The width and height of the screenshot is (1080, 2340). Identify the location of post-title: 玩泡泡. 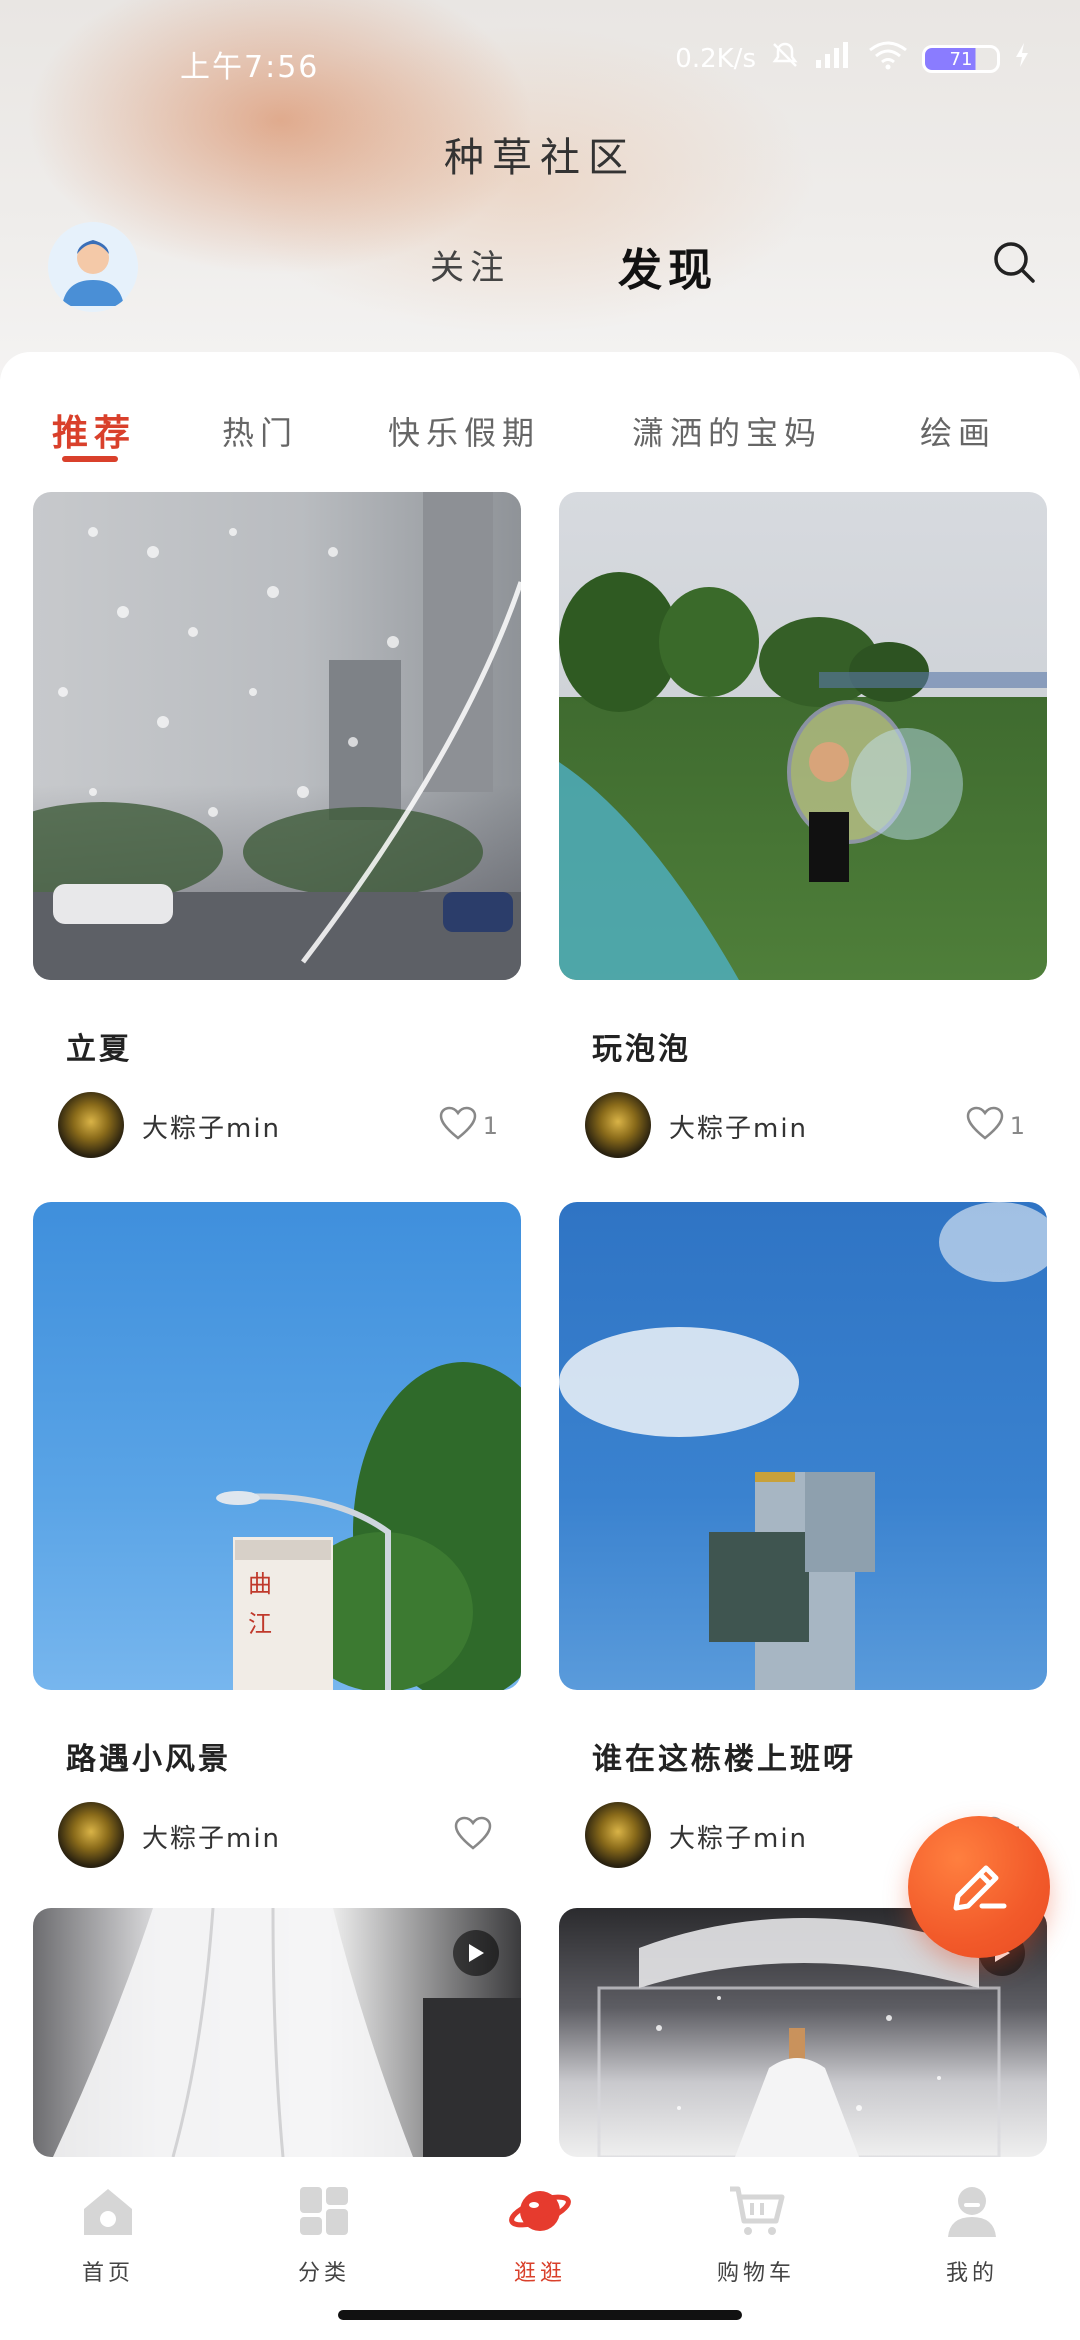
(641, 1046).